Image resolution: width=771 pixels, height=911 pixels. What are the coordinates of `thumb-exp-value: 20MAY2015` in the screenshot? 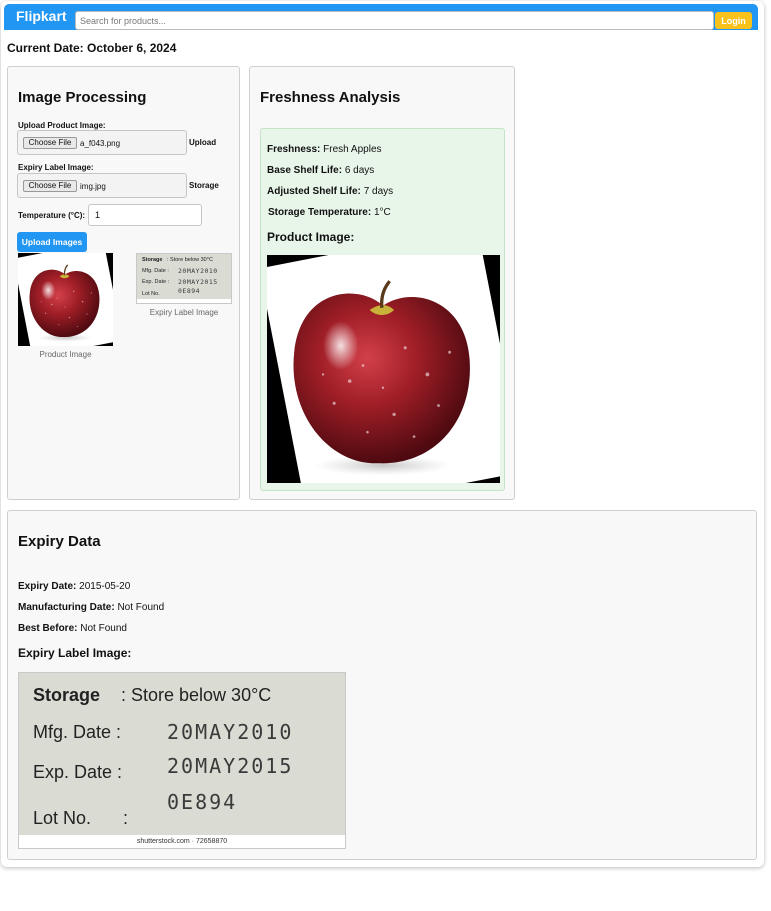 It's located at (198, 282).